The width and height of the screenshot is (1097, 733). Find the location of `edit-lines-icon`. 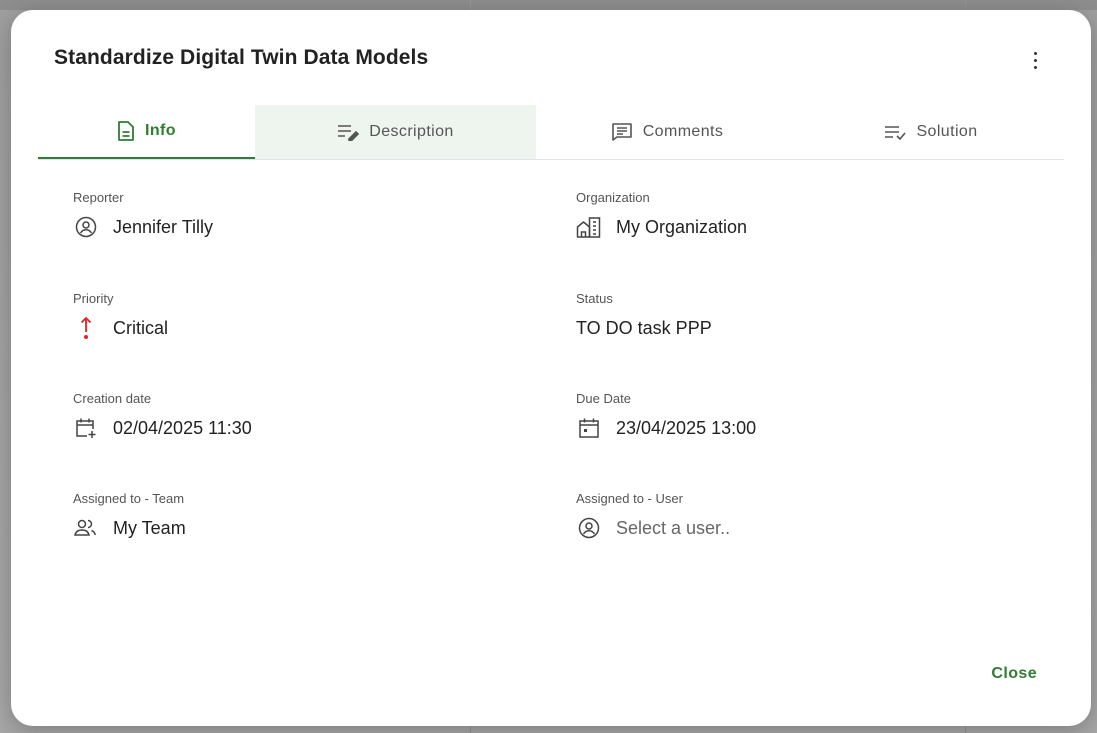

edit-lines-icon is located at coordinates (348, 132).